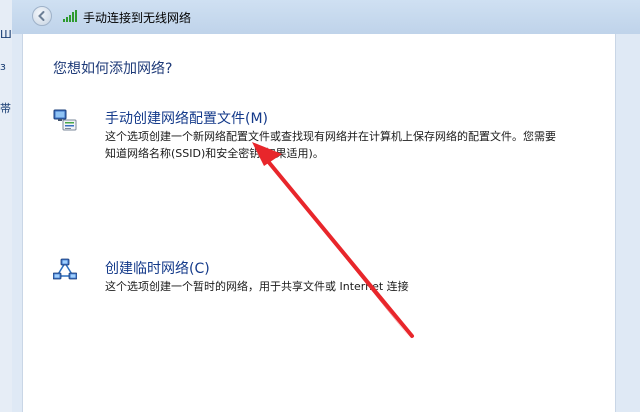 The image size is (640, 412). I want to click on wireless-signal-icon, so click(70, 16).